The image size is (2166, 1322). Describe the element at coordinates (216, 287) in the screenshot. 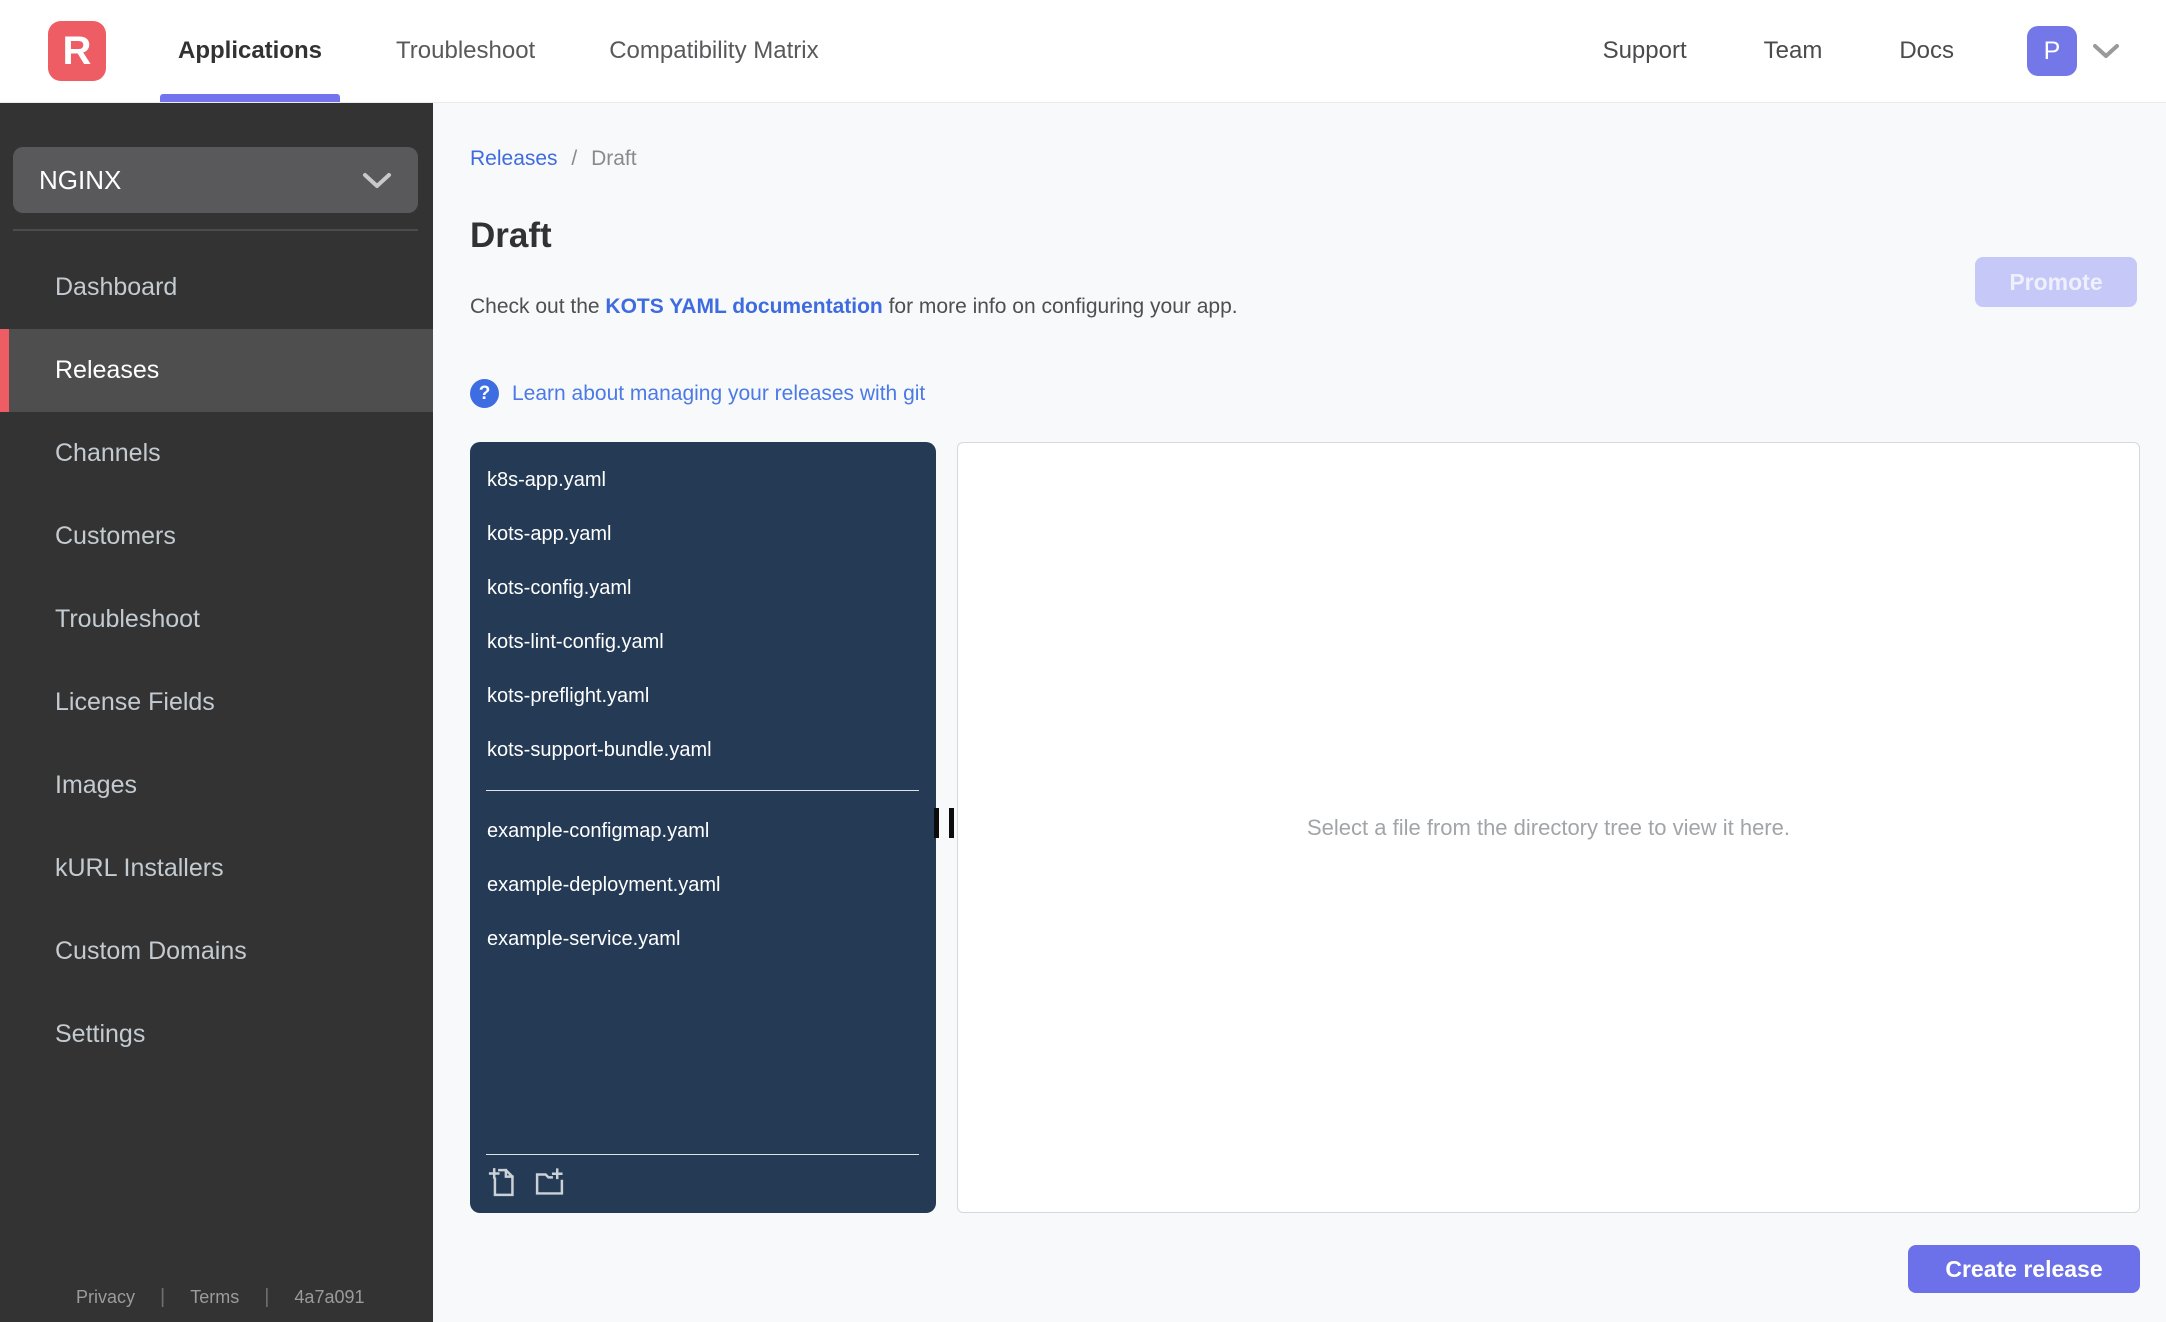

I see `sidebar-item: Dashboard` at that location.